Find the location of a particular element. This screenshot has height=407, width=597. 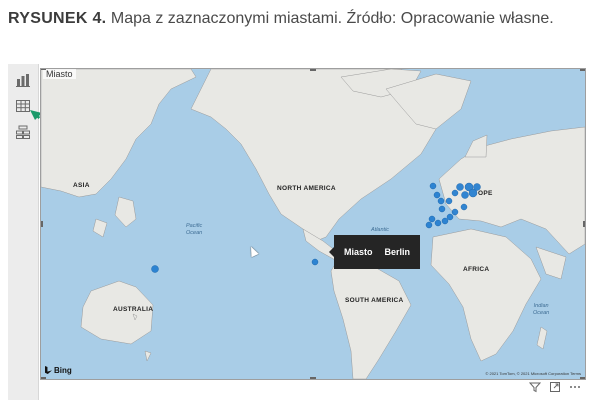

map-label-australia: AUSTRALIA is located at coordinates (133, 309).